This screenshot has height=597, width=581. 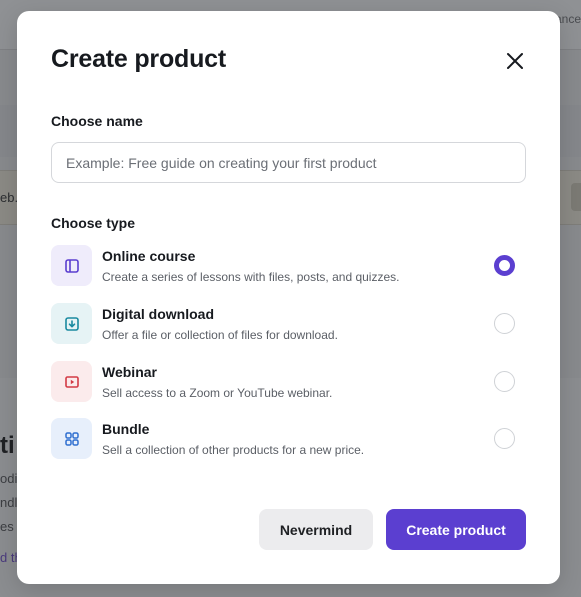 What do you see at coordinates (7, 445) in the screenshot?
I see `background-heading: ti` at bounding box center [7, 445].